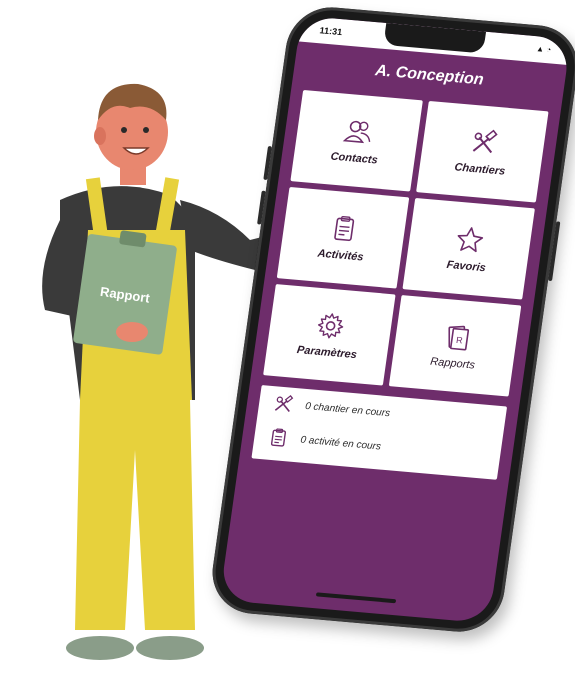 This screenshot has height=685, width=575. I want to click on tile-label-contacts: Contacts, so click(354, 158).